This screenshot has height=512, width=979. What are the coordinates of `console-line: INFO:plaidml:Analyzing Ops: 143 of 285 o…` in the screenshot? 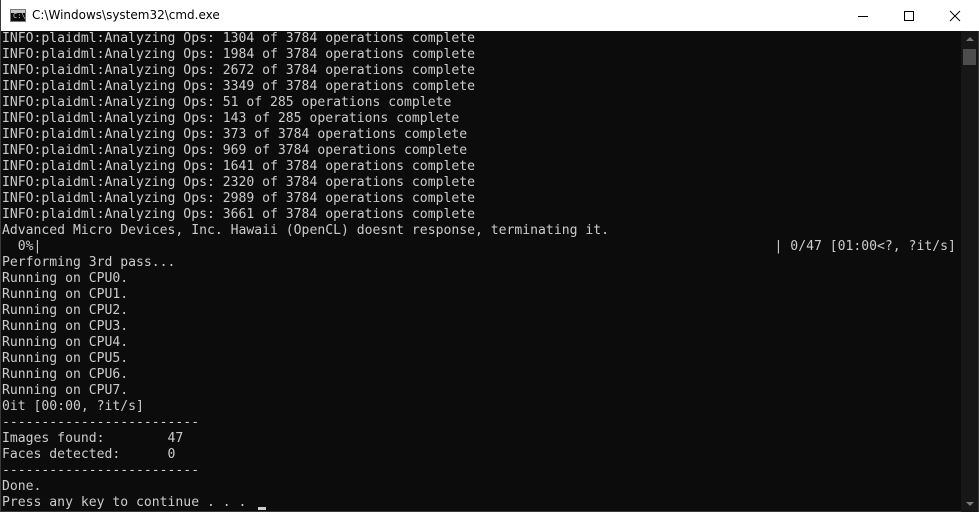 It's located at (231, 118).